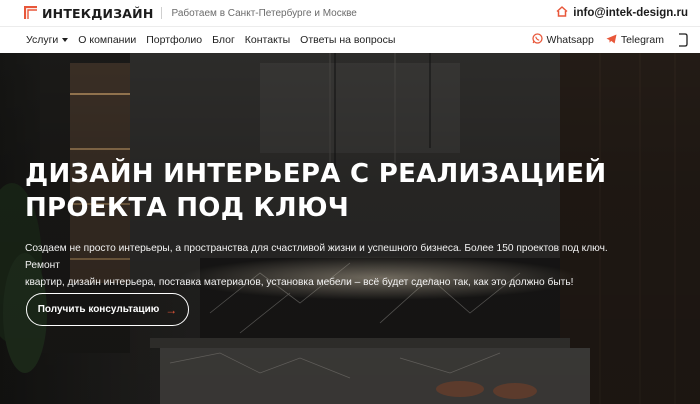 Image resolution: width=700 pixels, height=404 pixels. Describe the element at coordinates (630, 13) in the screenshot. I see `email-link: info@intek-design.ru` at that location.